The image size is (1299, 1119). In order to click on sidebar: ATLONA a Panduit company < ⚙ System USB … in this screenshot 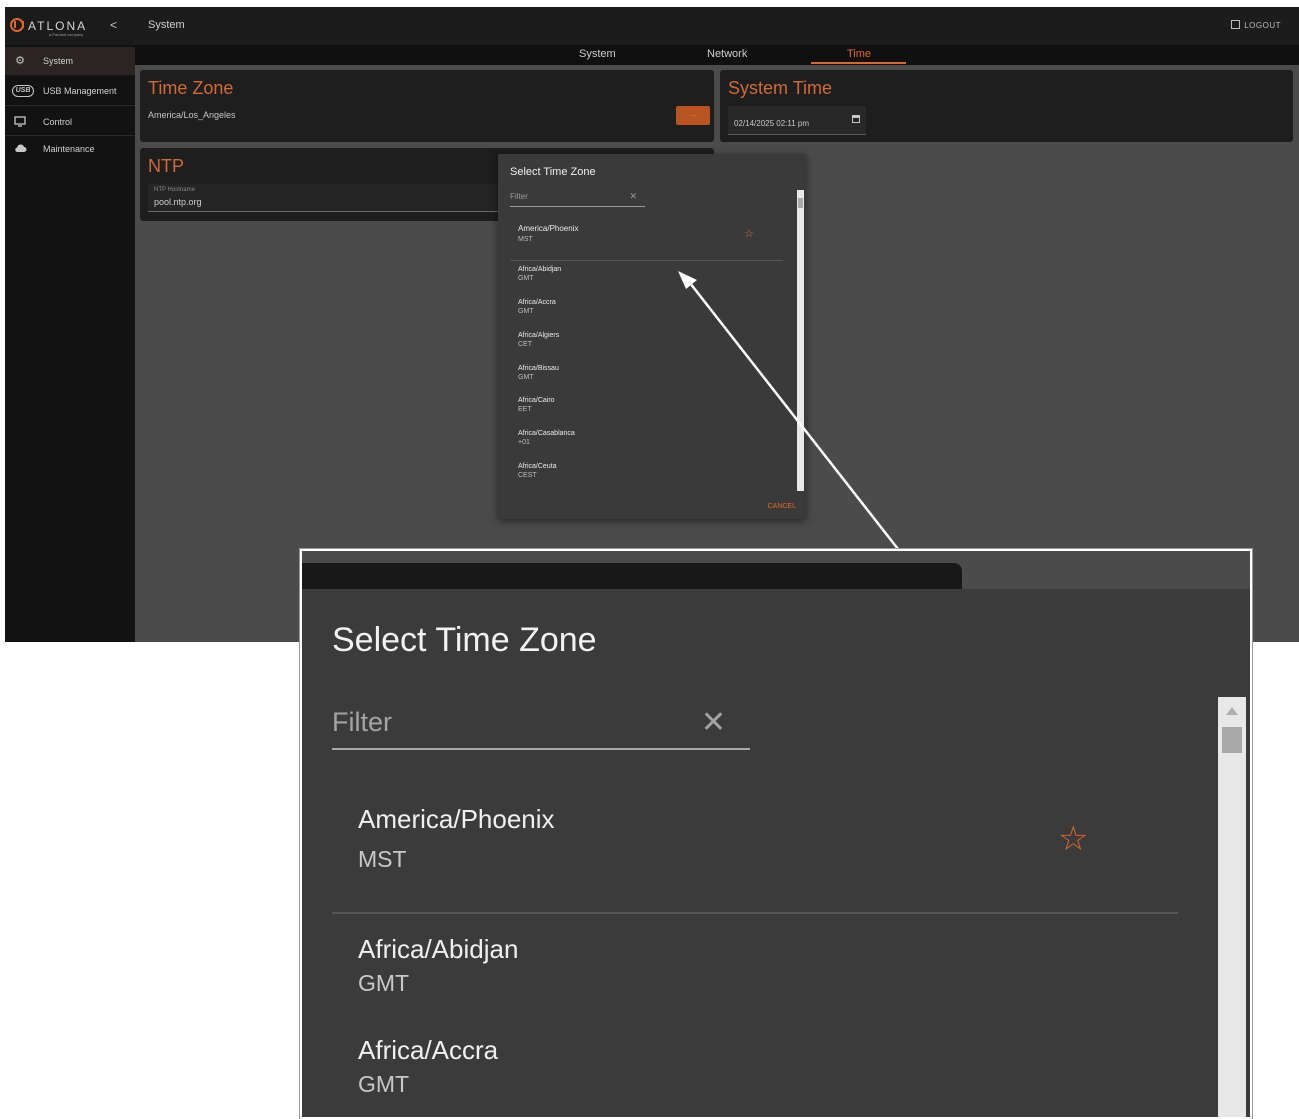, I will do `click(70, 324)`.